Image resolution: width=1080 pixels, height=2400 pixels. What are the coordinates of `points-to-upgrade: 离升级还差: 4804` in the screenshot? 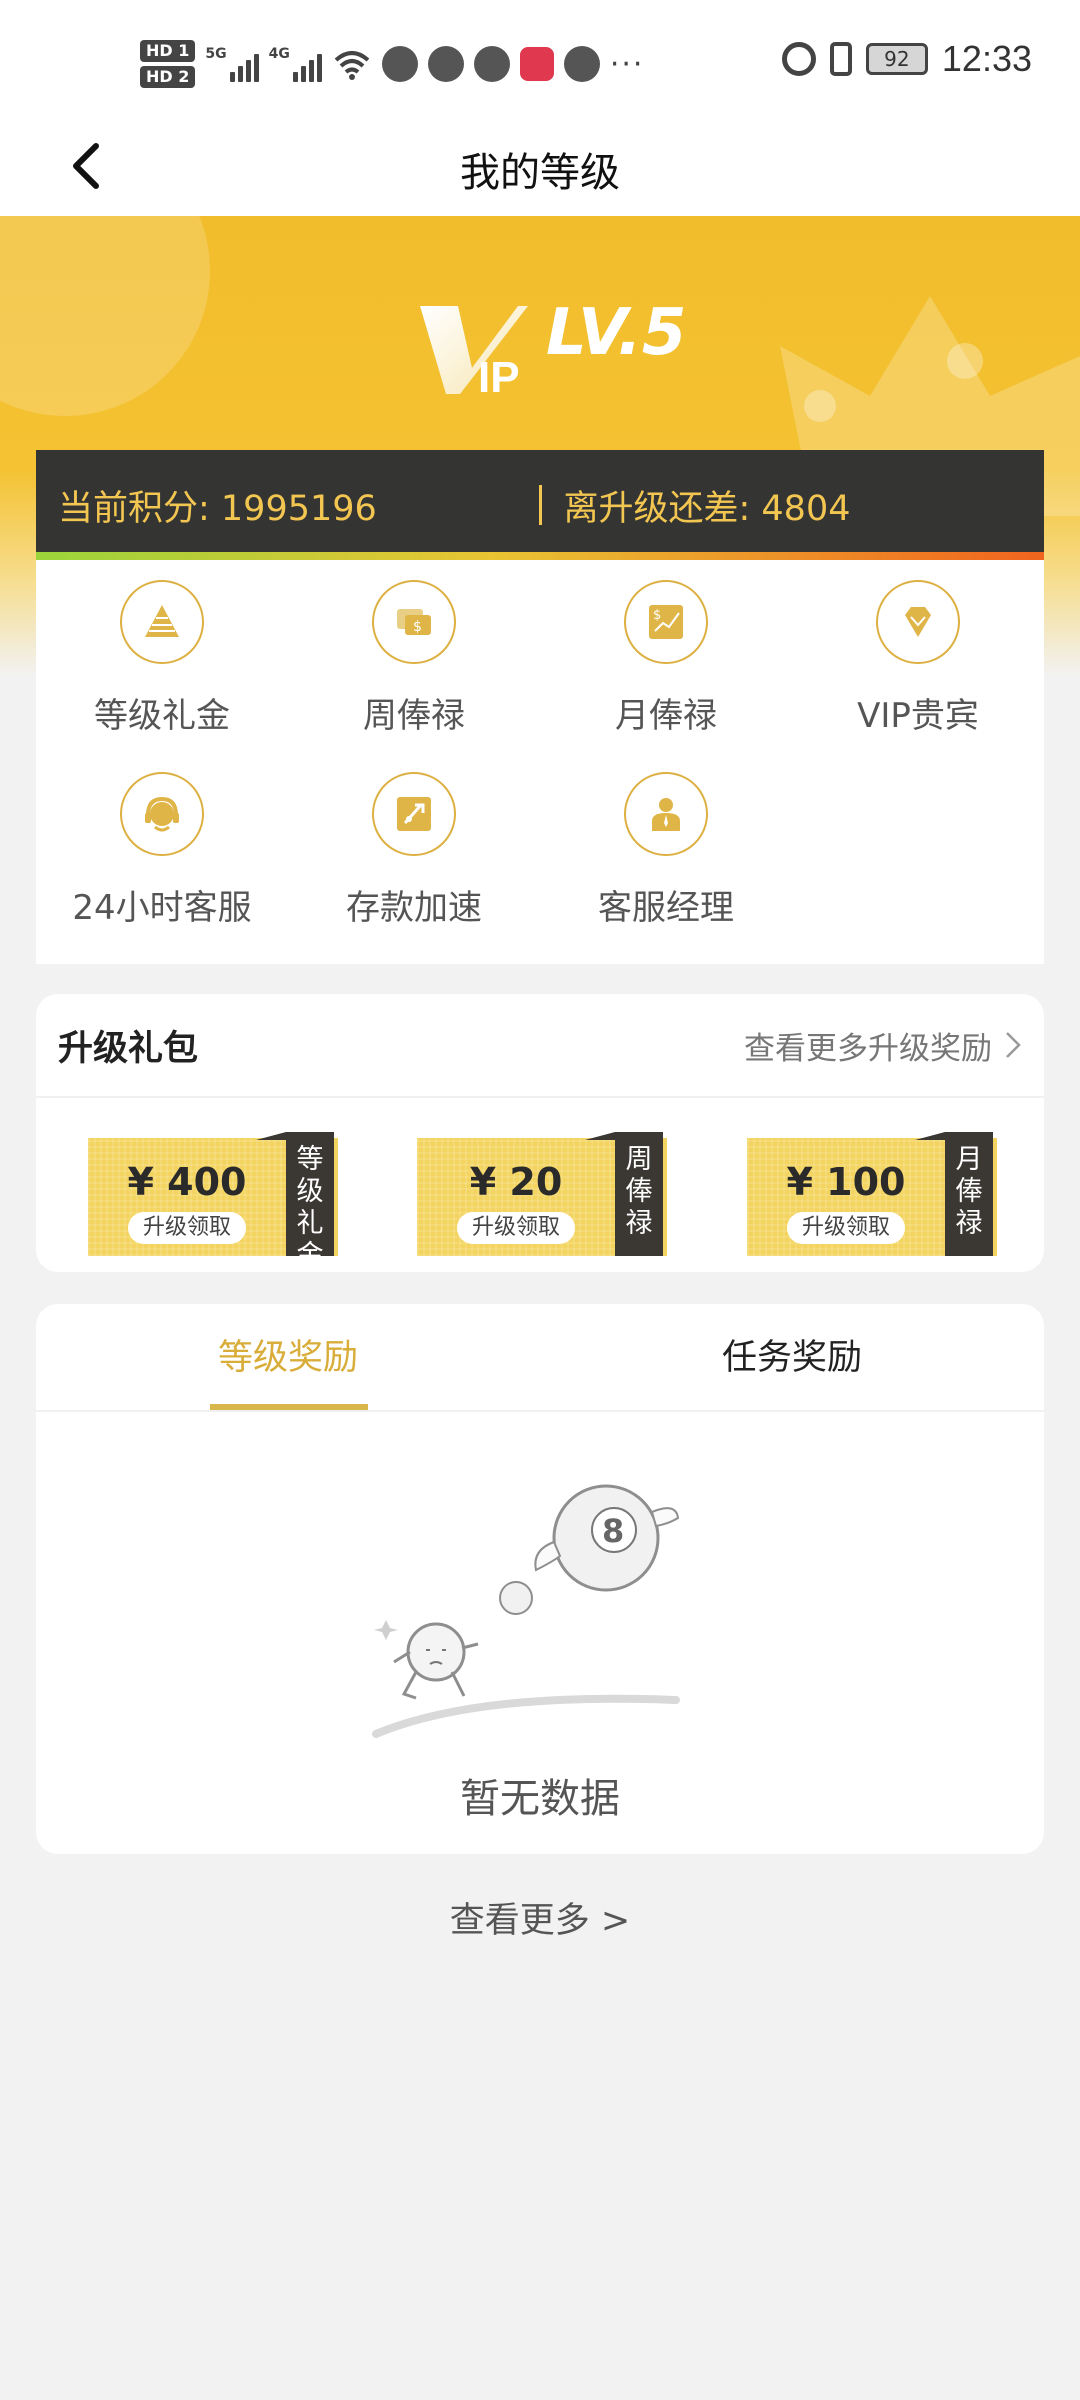 It's located at (707, 508).